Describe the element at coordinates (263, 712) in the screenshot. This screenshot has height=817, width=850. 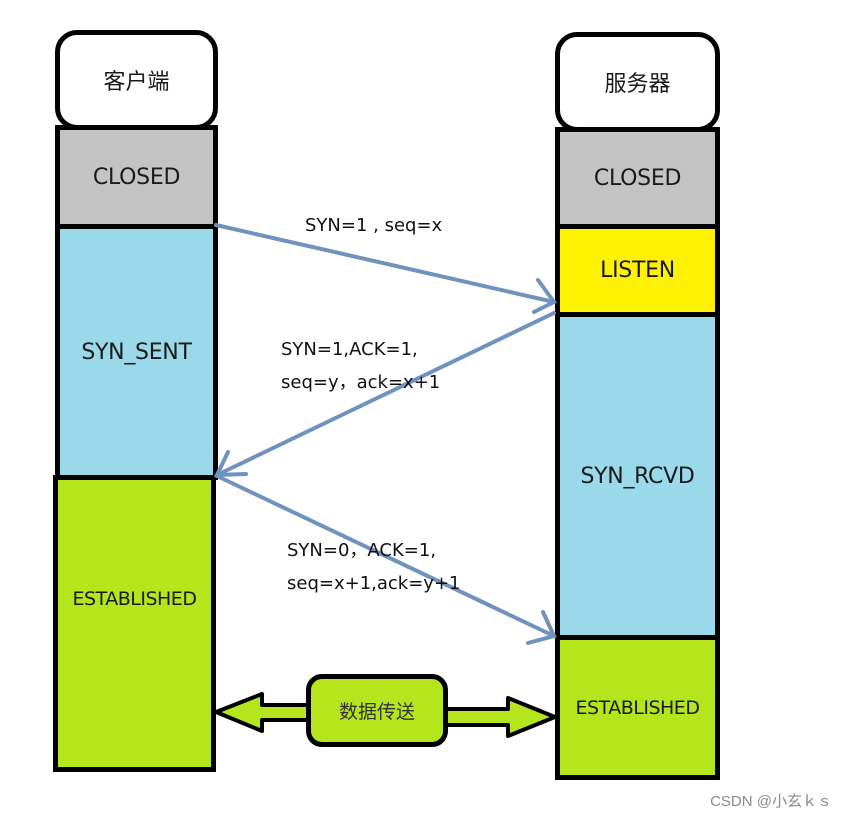
I see `data-transfer-arrow-left` at that location.